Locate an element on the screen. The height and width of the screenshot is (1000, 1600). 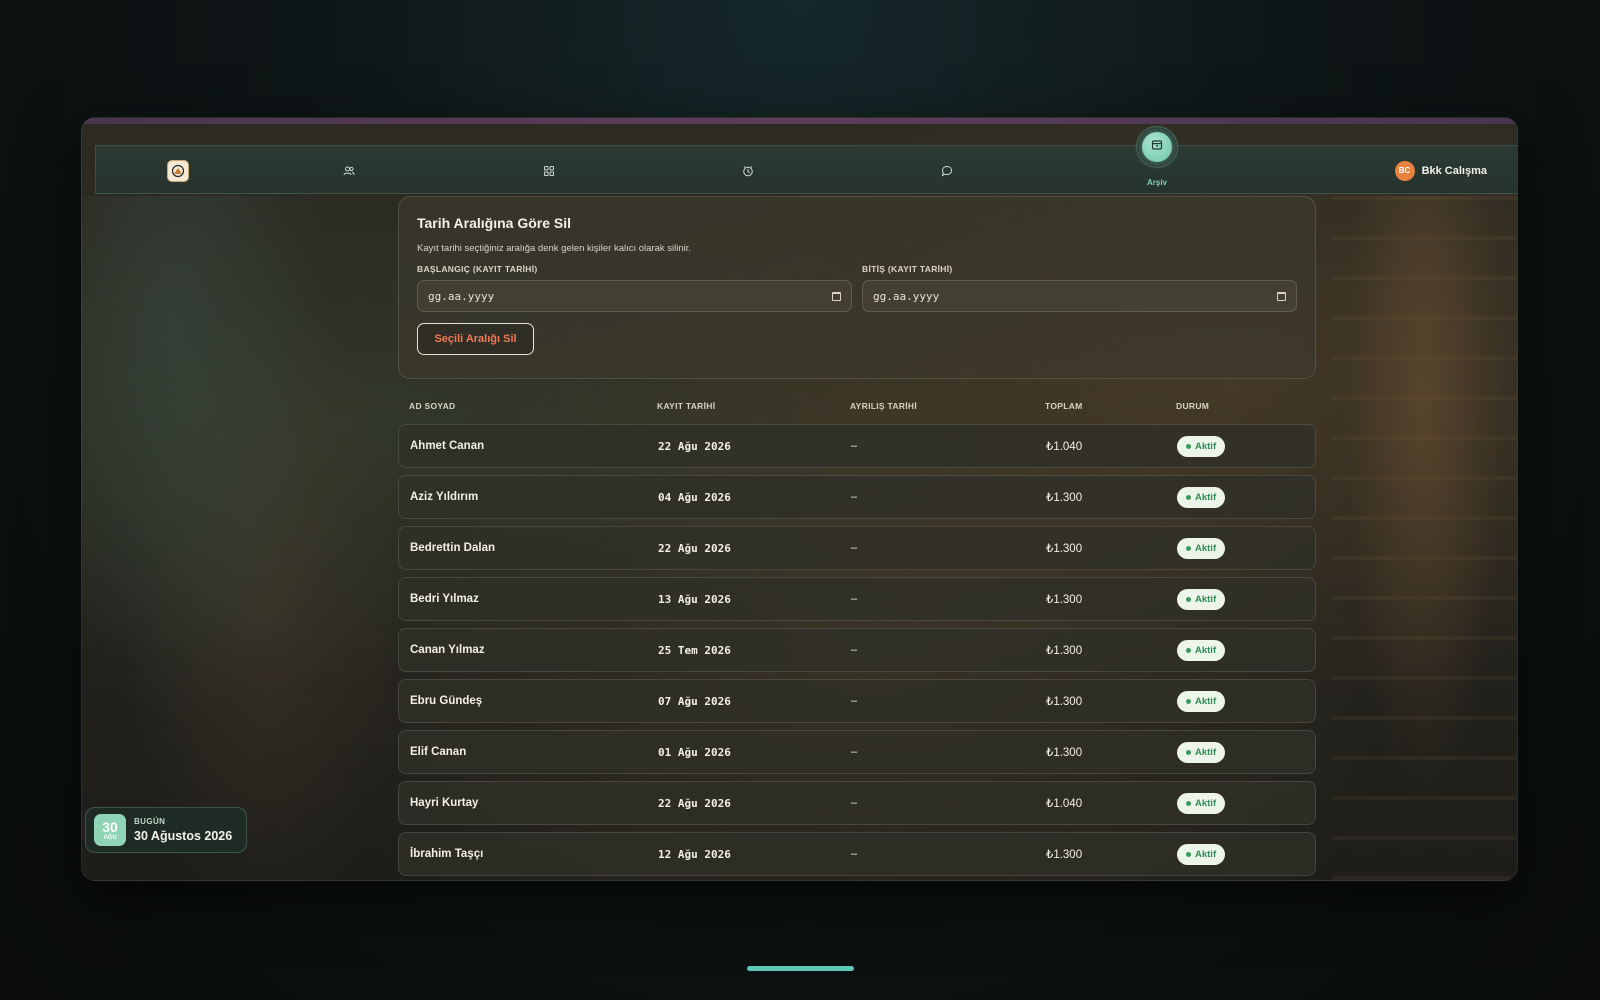
nav-dashboard is located at coordinates (549, 170).